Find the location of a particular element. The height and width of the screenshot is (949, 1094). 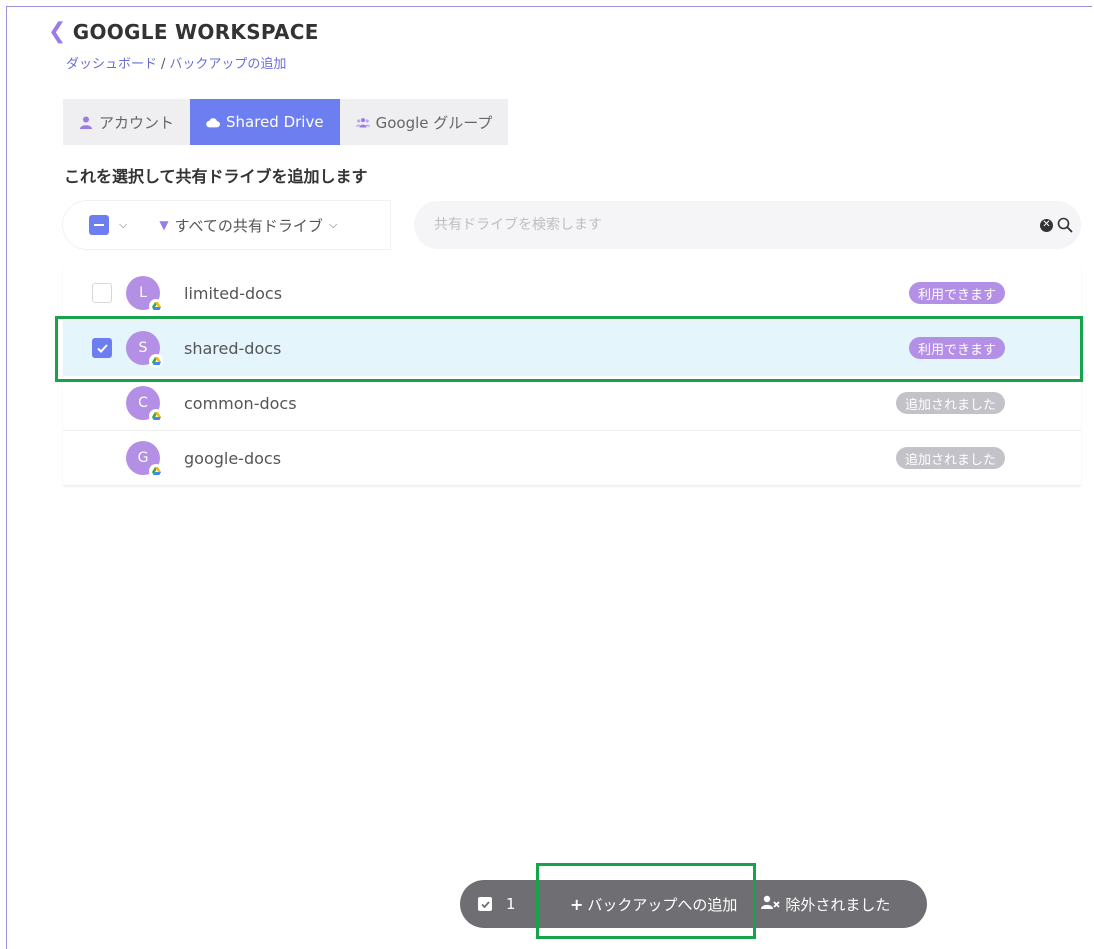

selection-filter-group: ⌵ ▼ すべての共有ドライブ ⌵ is located at coordinates (226, 225).